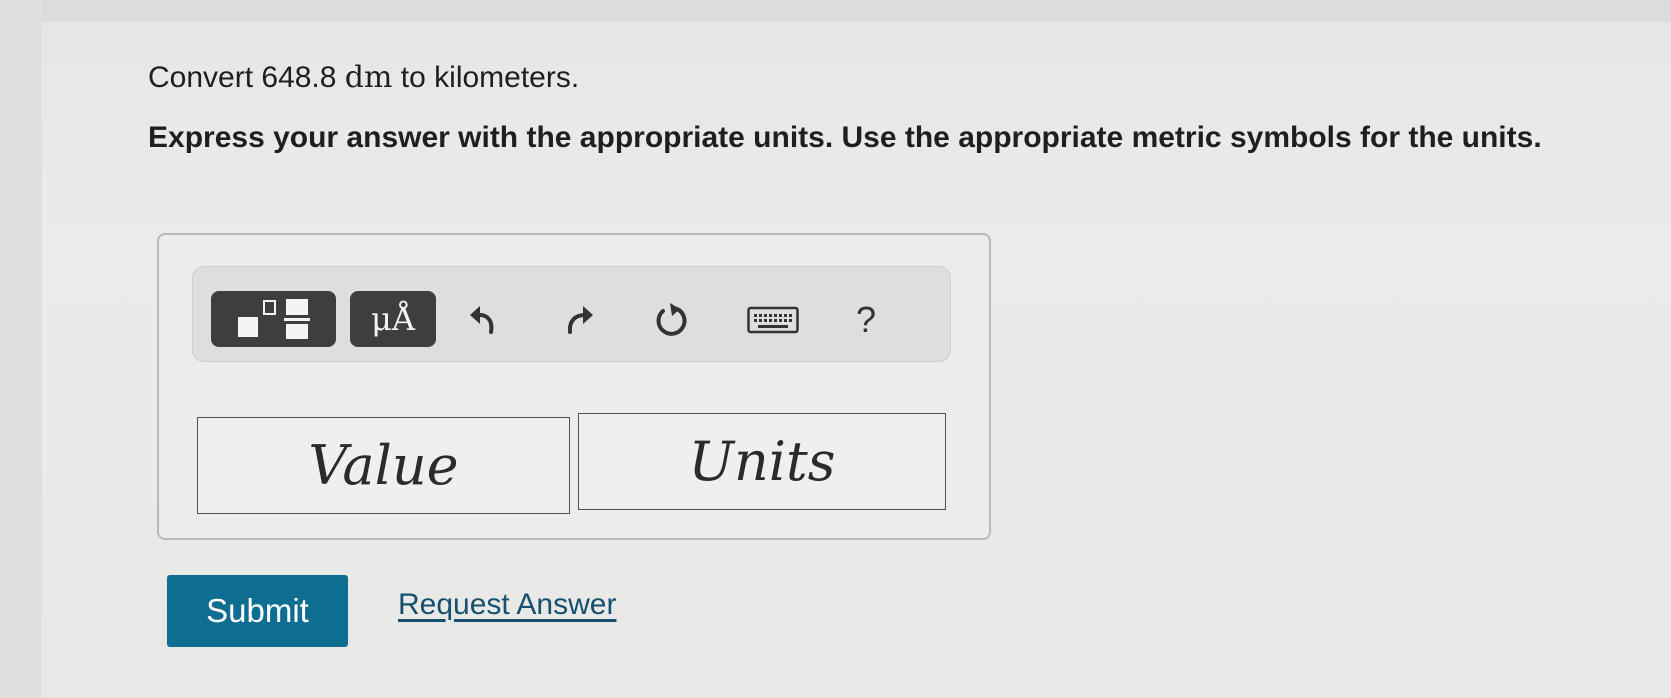  What do you see at coordinates (482, 320) in the screenshot?
I see `undo-icon` at bounding box center [482, 320].